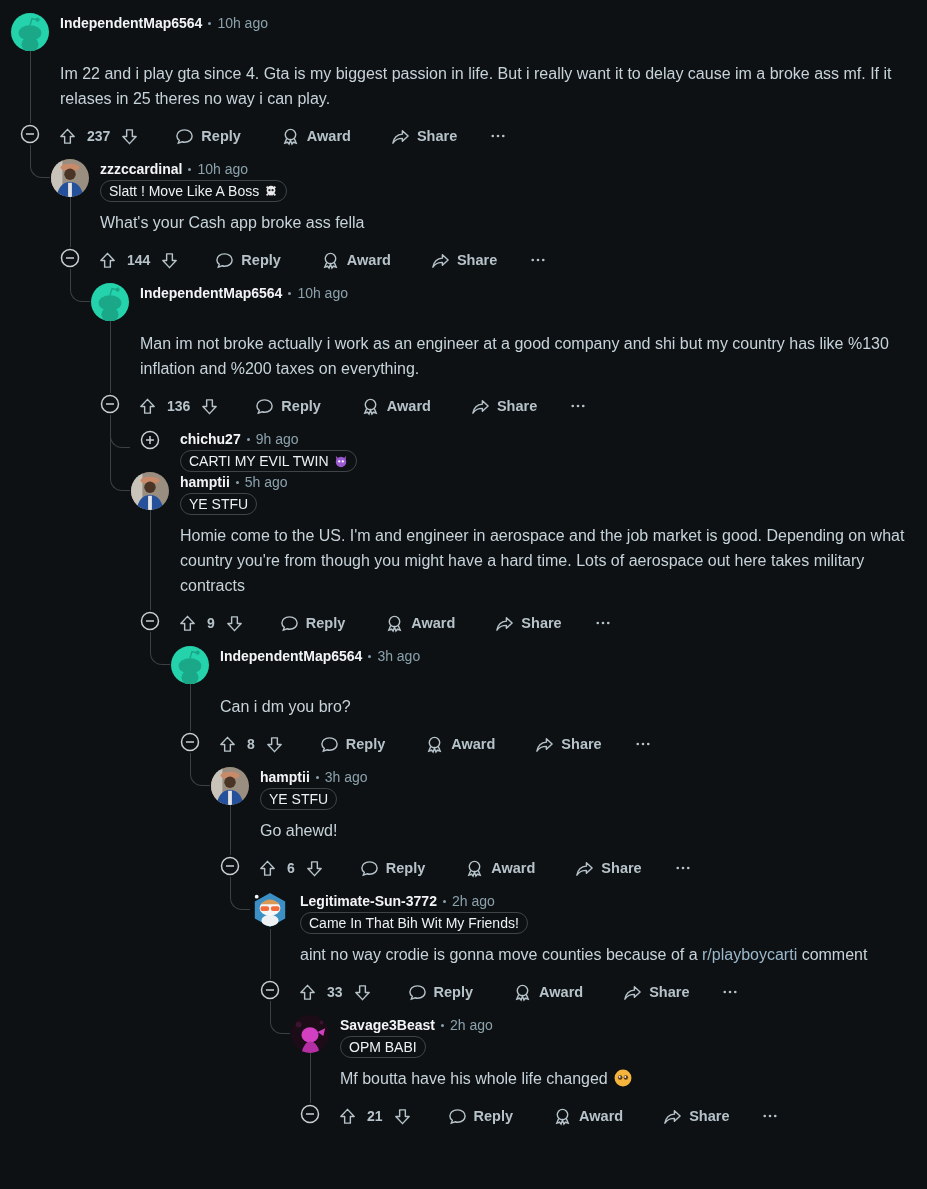 This screenshot has width=927, height=1189. What do you see at coordinates (399, 656) in the screenshot?
I see `timestamp: 3h ago` at bounding box center [399, 656].